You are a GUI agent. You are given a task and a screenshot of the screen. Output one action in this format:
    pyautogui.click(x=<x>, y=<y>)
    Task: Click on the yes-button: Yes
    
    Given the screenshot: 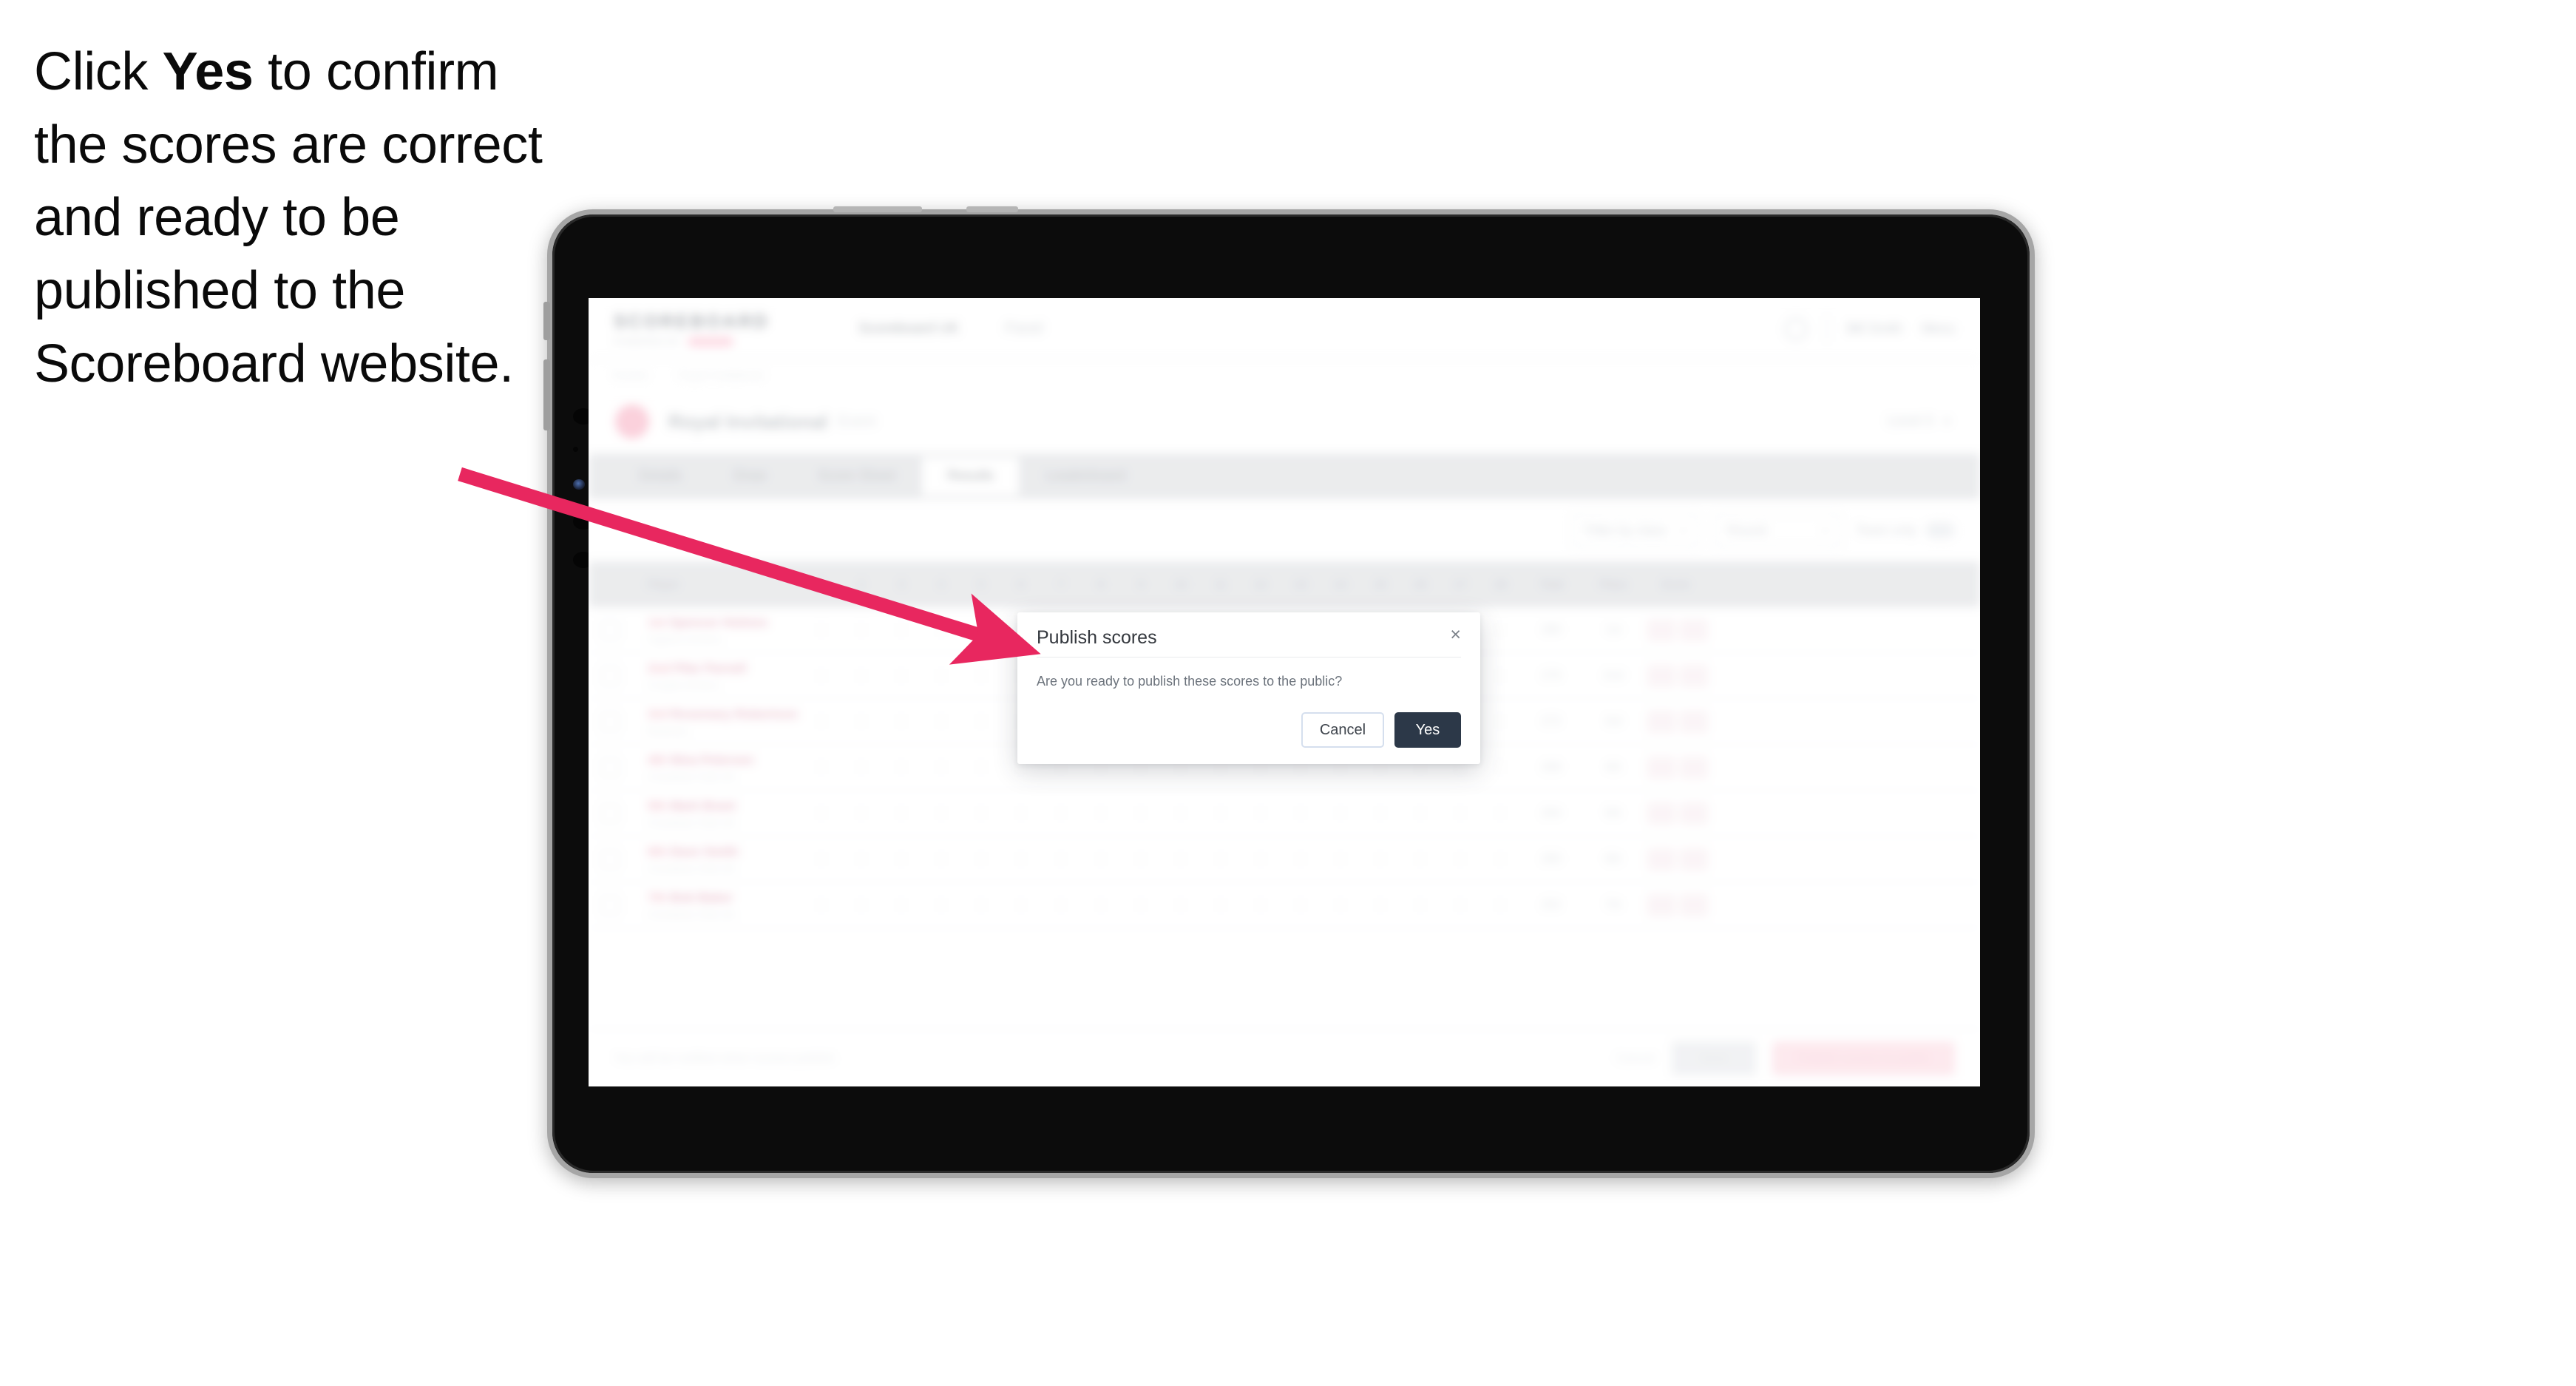 What is the action you would take?
    pyautogui.click(x=1427, y=730)
    